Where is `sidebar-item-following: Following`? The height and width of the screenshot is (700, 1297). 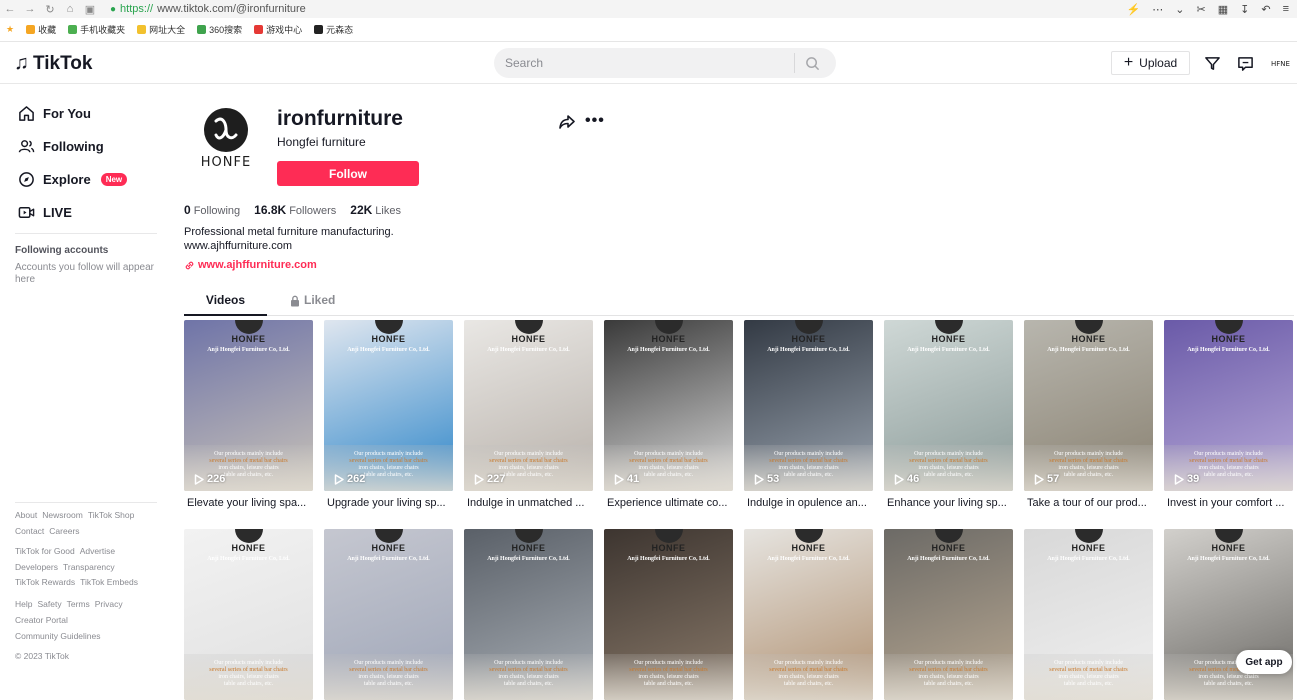
sidebar-item-following: Following is located at coordinates (61, 146).